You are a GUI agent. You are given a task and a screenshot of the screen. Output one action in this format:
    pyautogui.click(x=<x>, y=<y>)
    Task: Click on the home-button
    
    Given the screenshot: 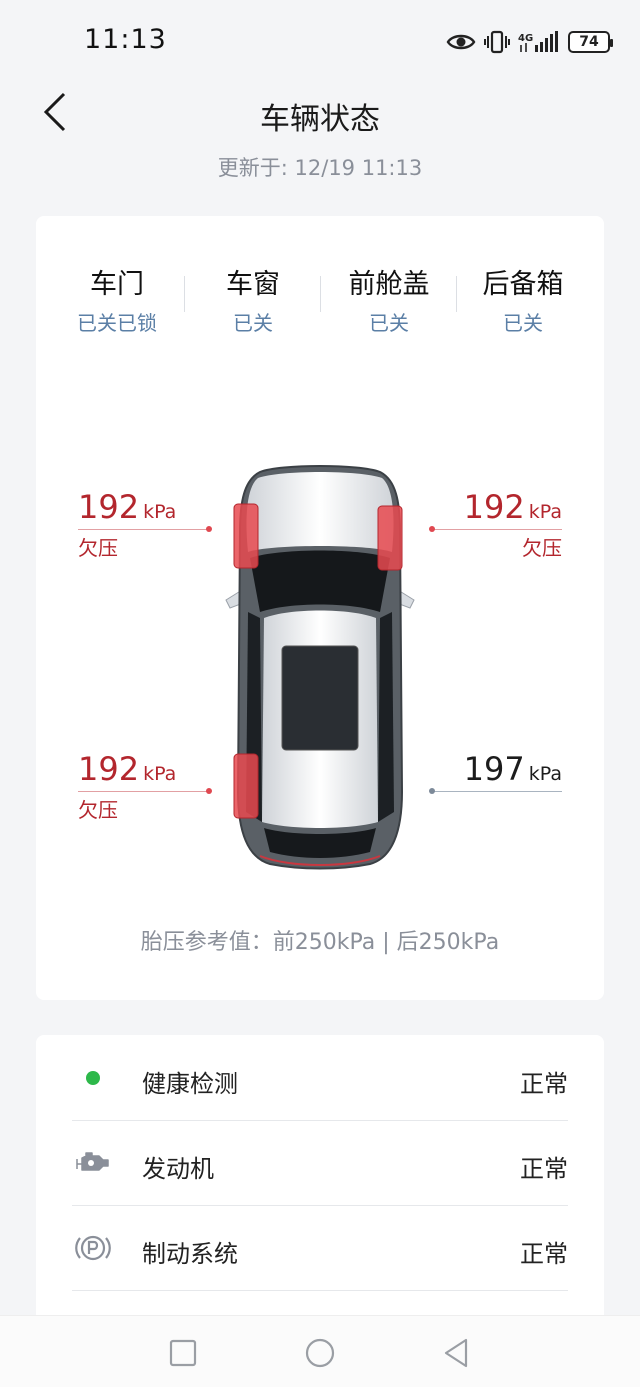 What is the action you would take?
    pyautogui.click(x=320, y=1353)
    